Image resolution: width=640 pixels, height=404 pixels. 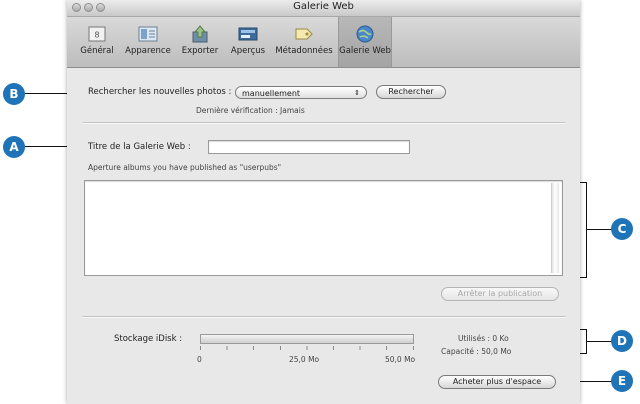 I want to click on tab-general: 8 Général, so click(x=97, y=42).